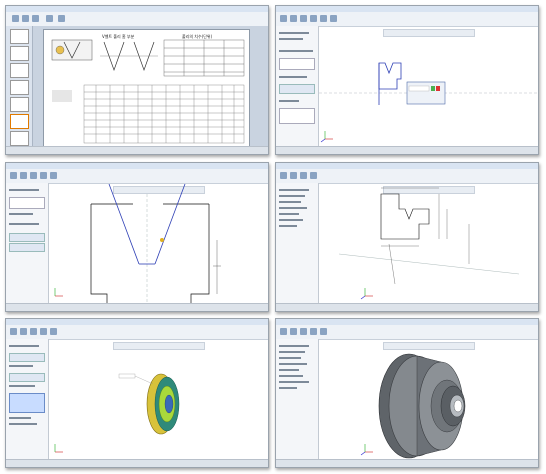 This screenshot has height=474, width=546. Describe the element at coordinates (323, 18) in the screenshot. I see `arc-tool-icon` at that location.